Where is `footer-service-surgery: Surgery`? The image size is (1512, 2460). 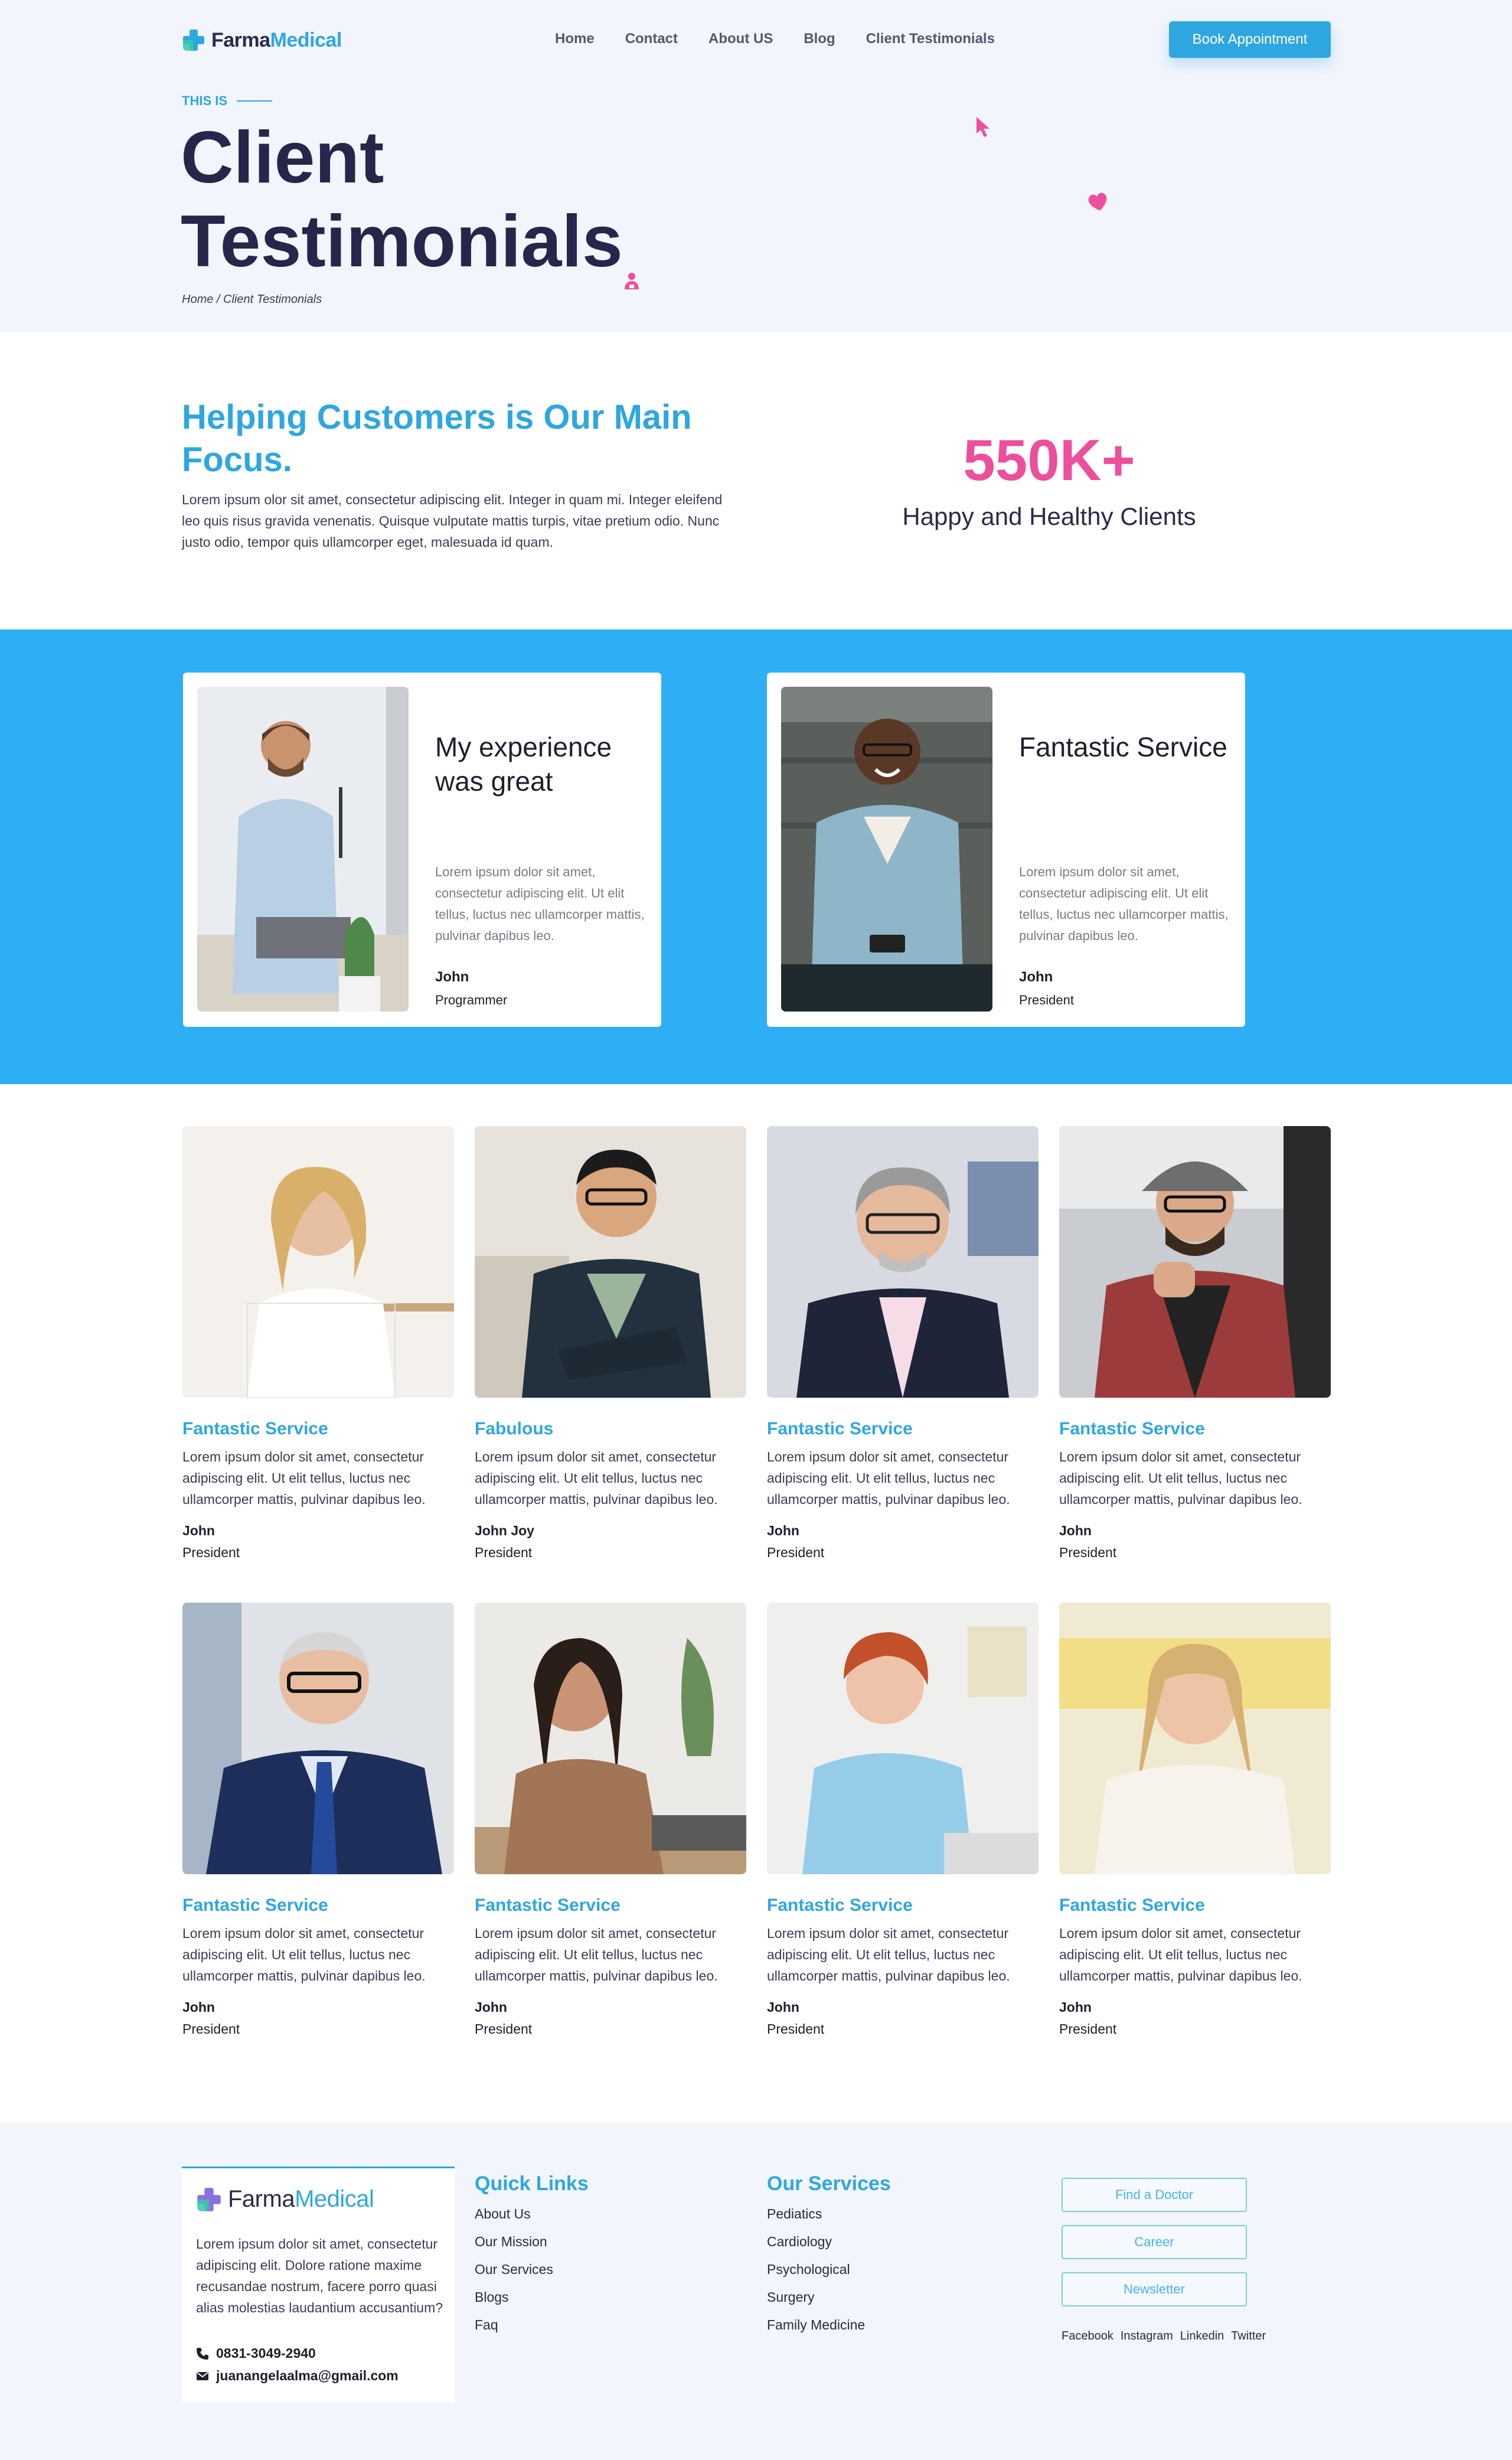
footer-service-surgery: Surgery is located at coordinates (829, 2297).